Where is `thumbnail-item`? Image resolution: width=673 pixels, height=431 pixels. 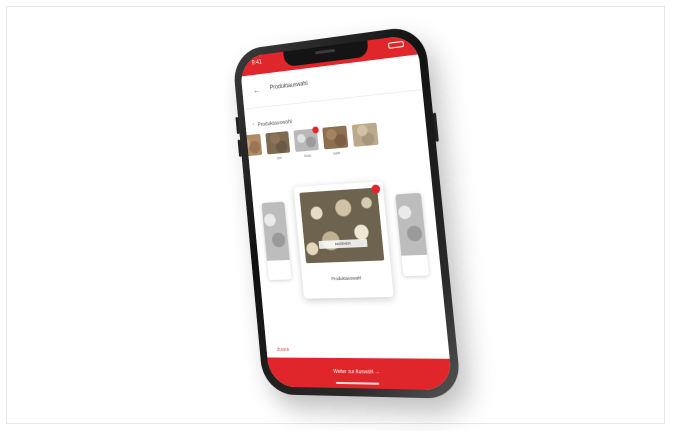 thumbnail-item is located at coordinates (365, 136).